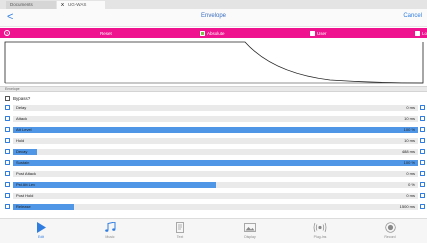  I want to click on param-row-release: Release 1500 ms, so click(213, 206).